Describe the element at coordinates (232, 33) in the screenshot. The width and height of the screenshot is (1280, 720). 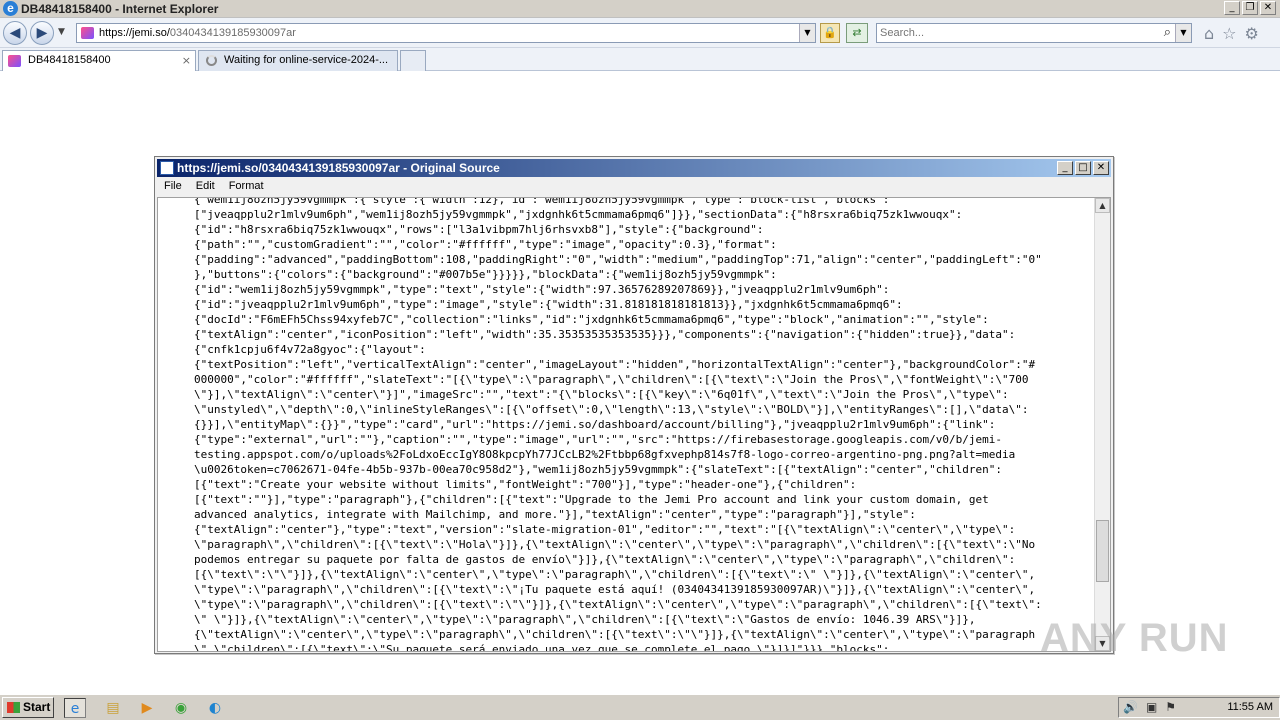
I see `url-path: 0340434139185930097ar` at that location.